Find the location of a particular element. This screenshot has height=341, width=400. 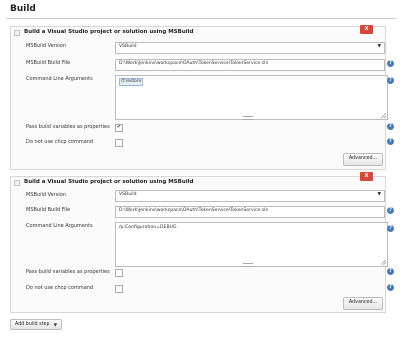

command-args-value: /t:restore is located at coordinates (131, 82).